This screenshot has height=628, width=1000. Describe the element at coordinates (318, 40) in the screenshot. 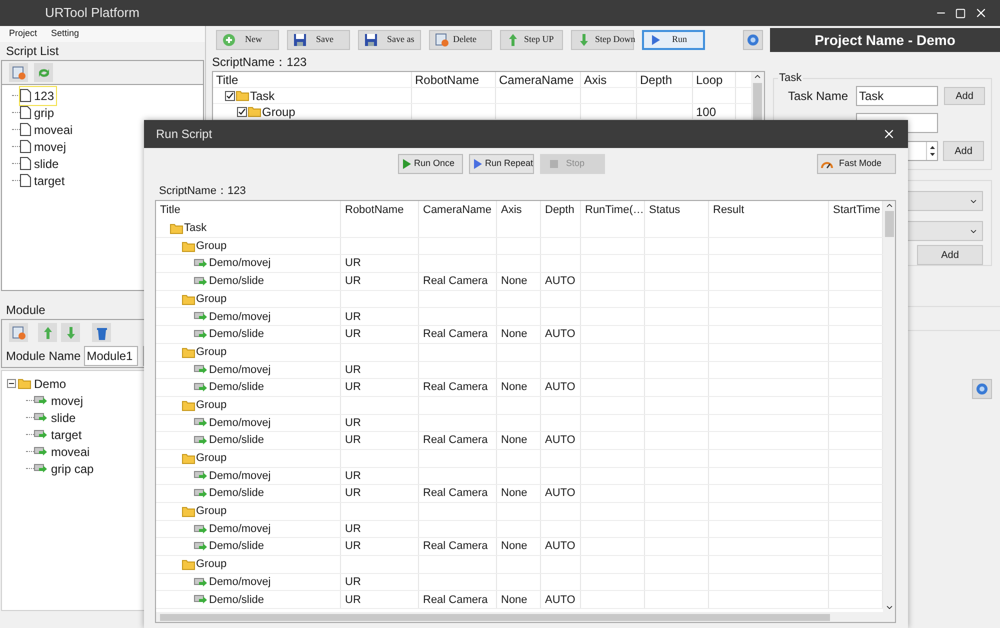

I see `toolbar-button: Save` at that location.